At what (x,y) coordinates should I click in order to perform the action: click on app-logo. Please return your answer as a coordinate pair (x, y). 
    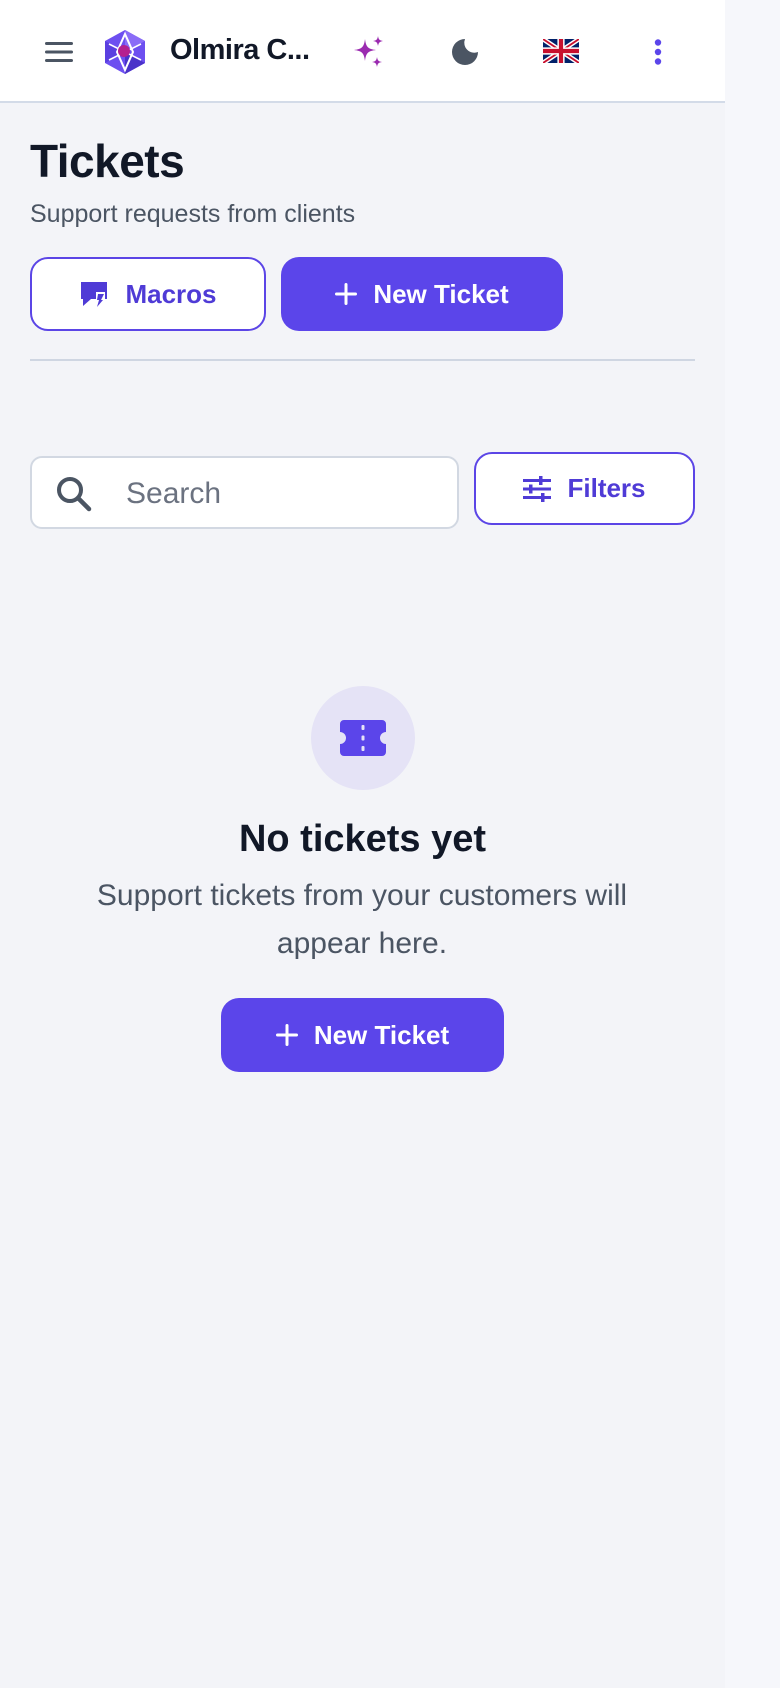
    Looking at the image, I should click on (125, 52).